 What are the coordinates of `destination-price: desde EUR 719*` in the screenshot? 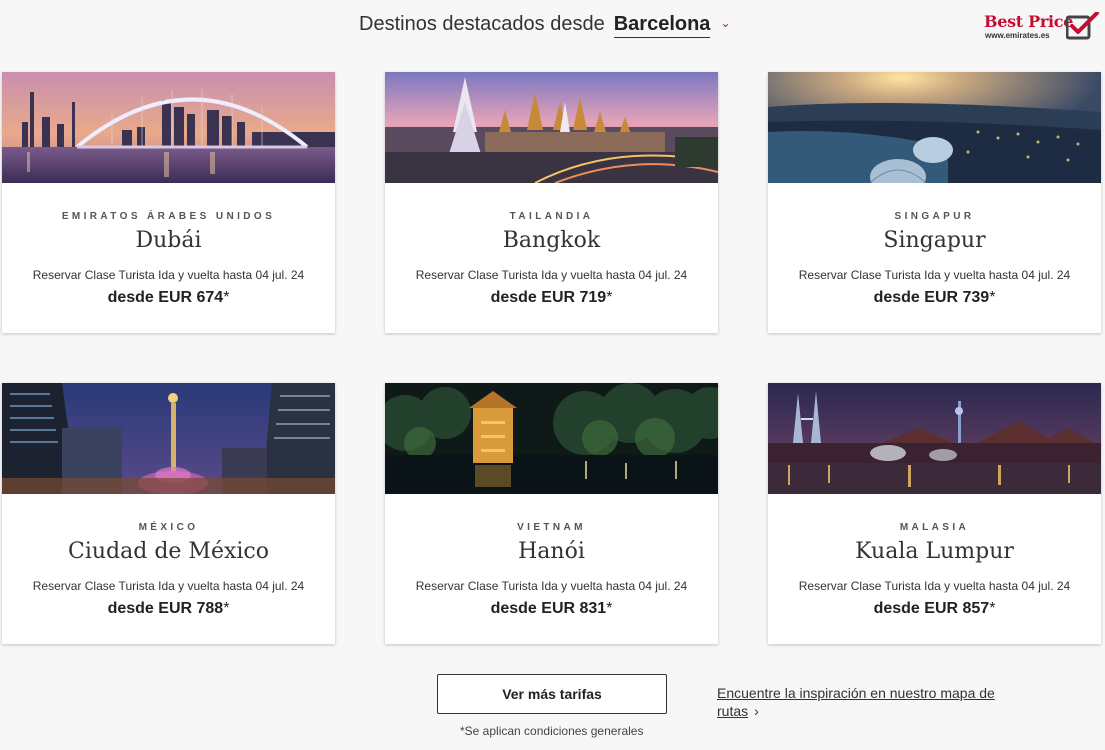 It's located at (551, 298).